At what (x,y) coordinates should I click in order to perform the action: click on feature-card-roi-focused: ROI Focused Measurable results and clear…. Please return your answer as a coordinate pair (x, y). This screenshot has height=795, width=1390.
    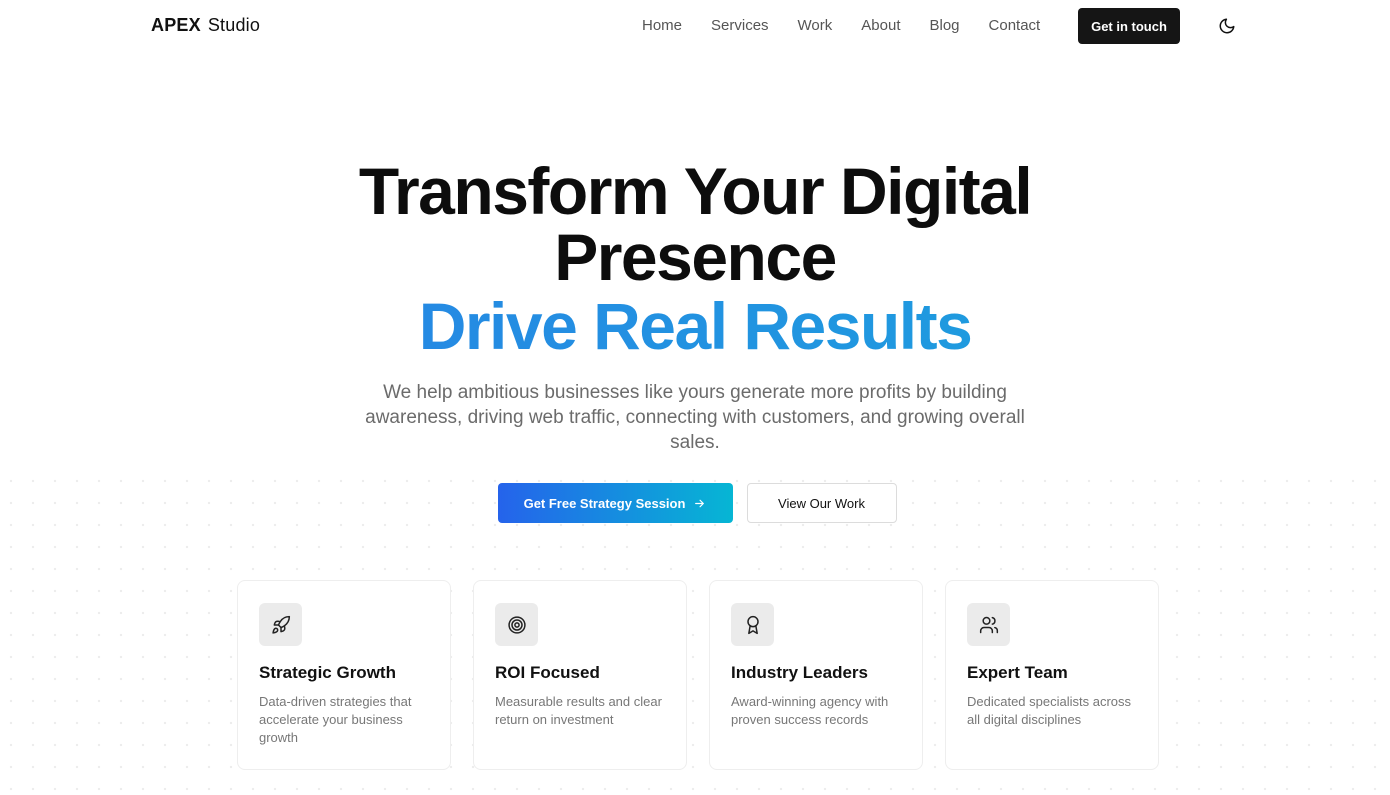
    Looking at the image, I should click on (580, 675).